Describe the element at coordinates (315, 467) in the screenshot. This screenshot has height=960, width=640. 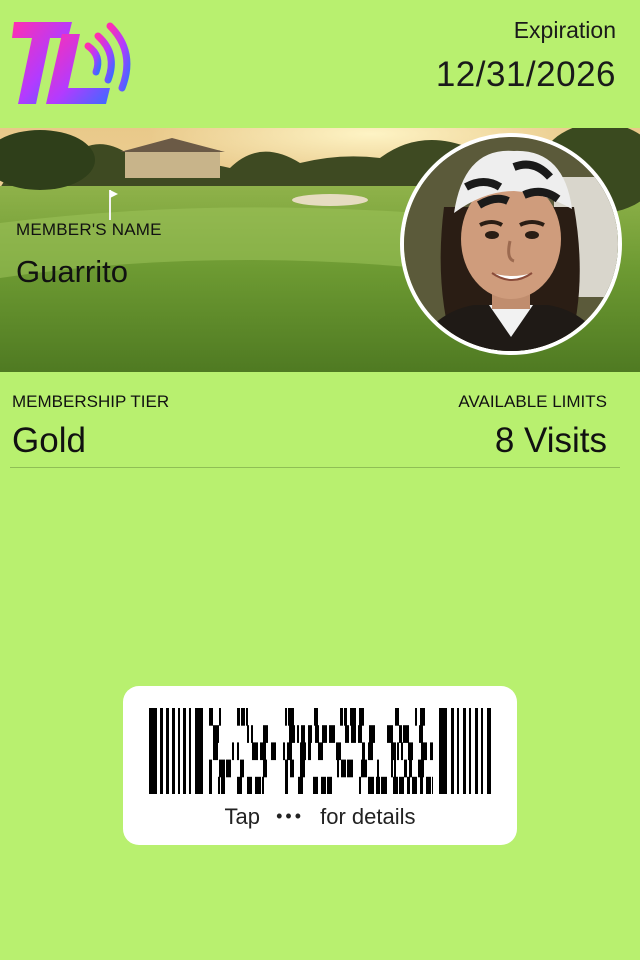
I see `divider` at that location.